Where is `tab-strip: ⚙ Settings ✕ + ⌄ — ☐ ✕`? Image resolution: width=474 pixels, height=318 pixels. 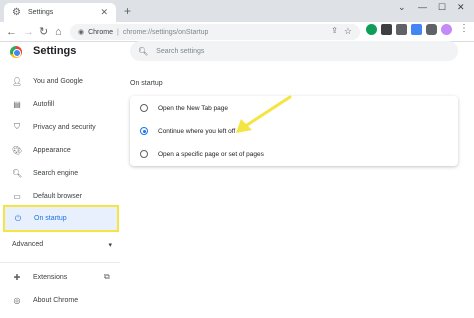 tab-strip: ⚙ Settings ✕ + ⌄ — ☐ ✕ is located at coordinates (237, 11).